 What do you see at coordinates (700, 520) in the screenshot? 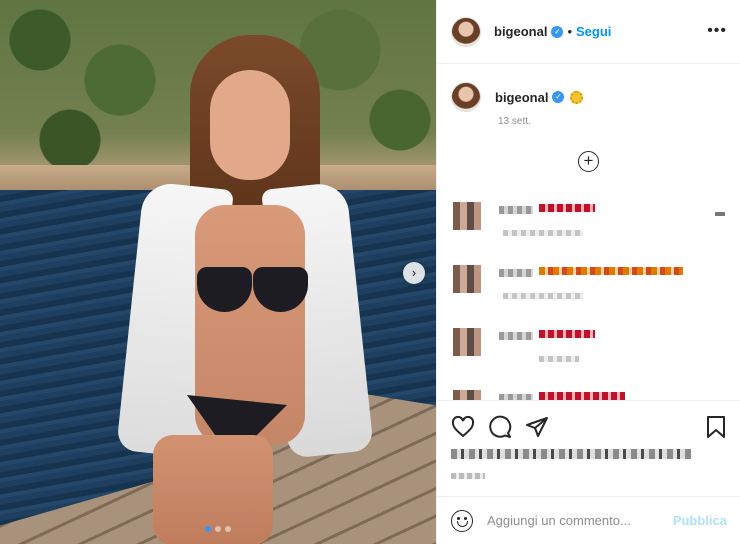
I see `publish-button: Pubblica` at bounding box center [700, 520].